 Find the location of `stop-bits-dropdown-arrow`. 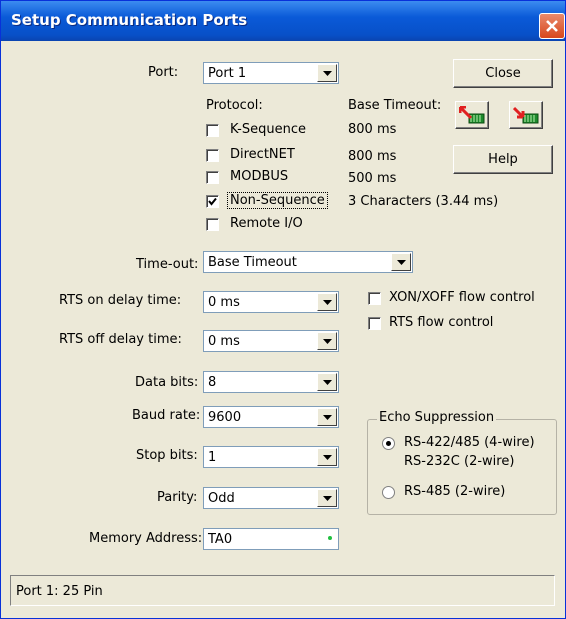

stop-bits-dropdown-arrow is located at coordinates (327, 457).